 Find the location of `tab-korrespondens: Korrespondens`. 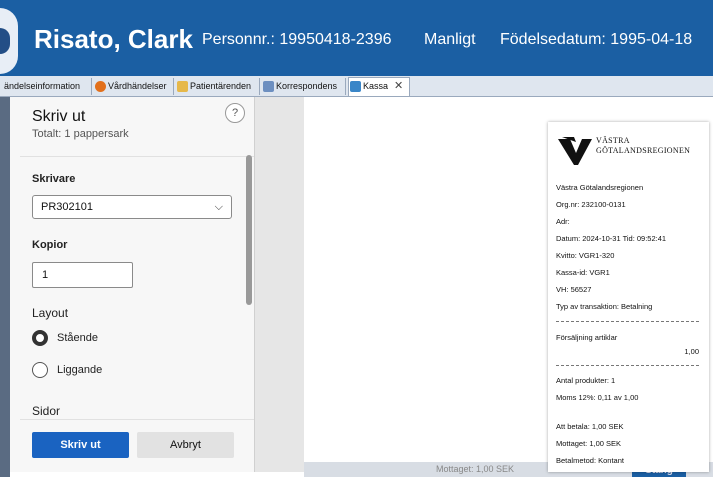

tab-korrespondens: Korrespondens is located at coordinates (304, 86).